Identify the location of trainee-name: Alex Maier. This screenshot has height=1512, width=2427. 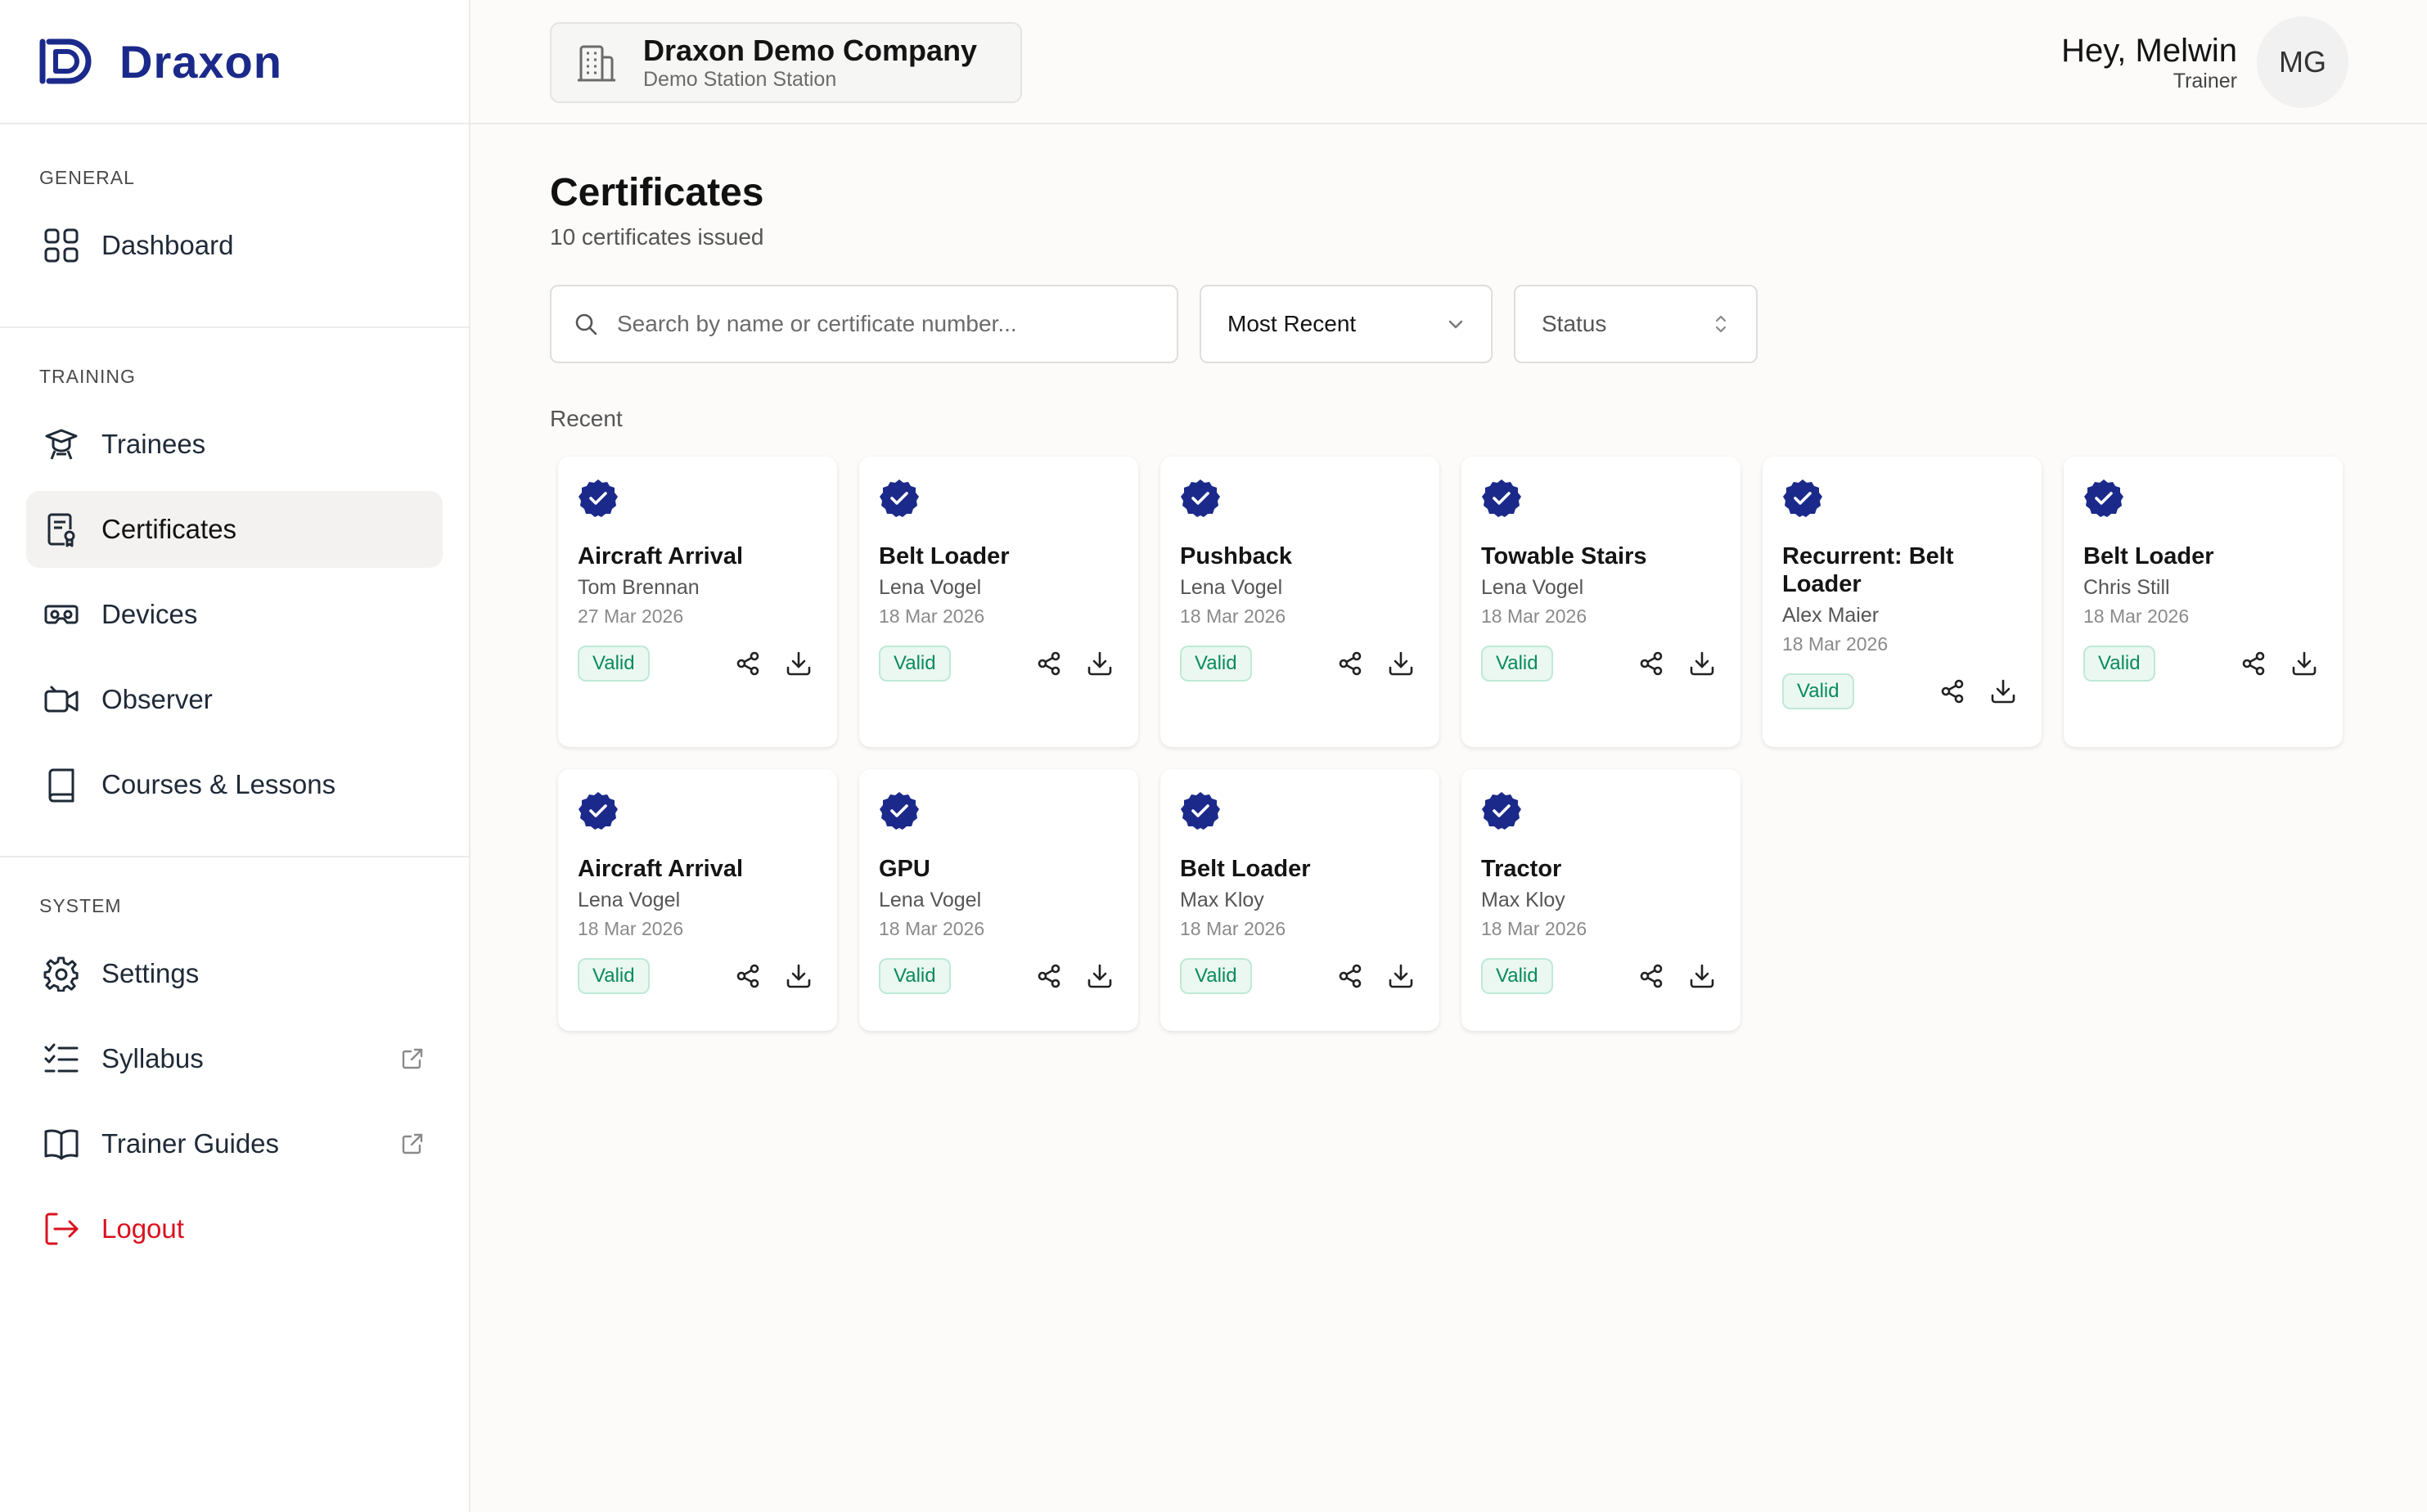
(1831, 616).